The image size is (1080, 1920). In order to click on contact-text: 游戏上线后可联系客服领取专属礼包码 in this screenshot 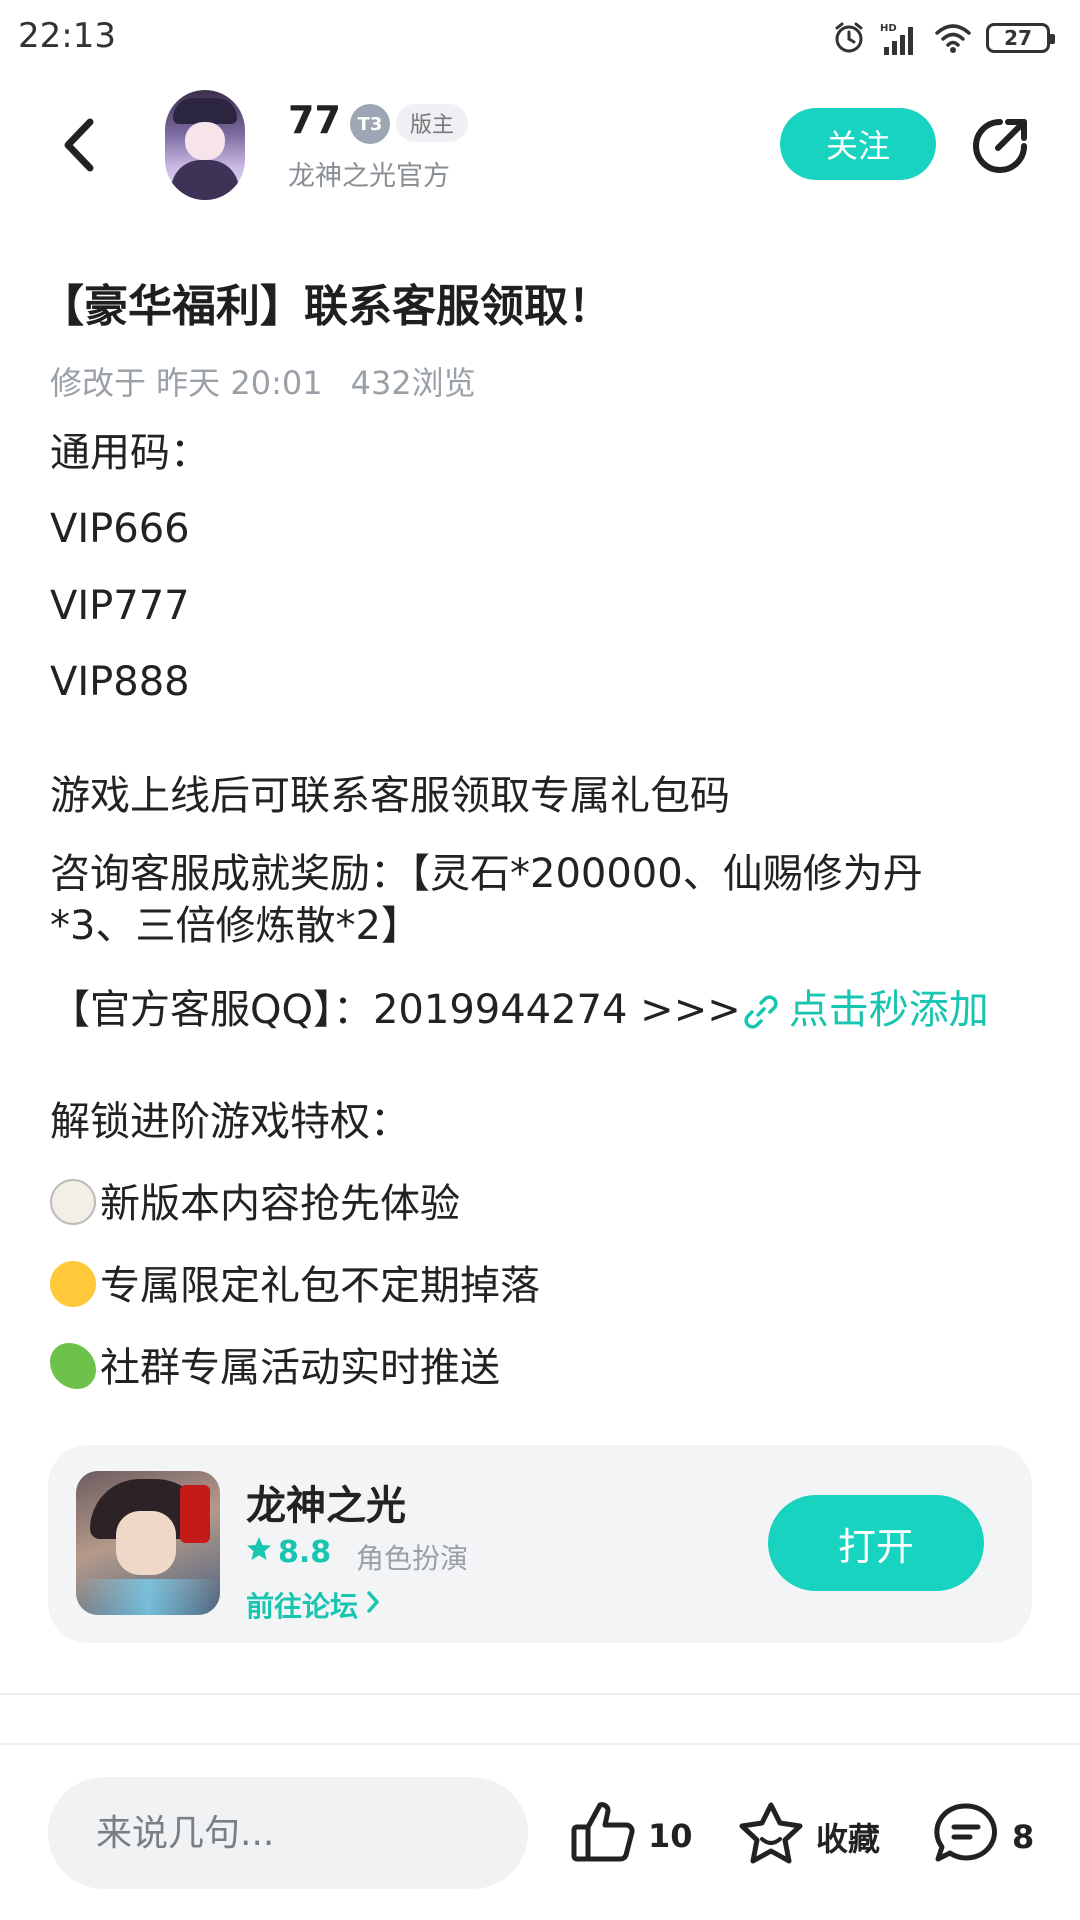, I will do `click(390, 796)`.